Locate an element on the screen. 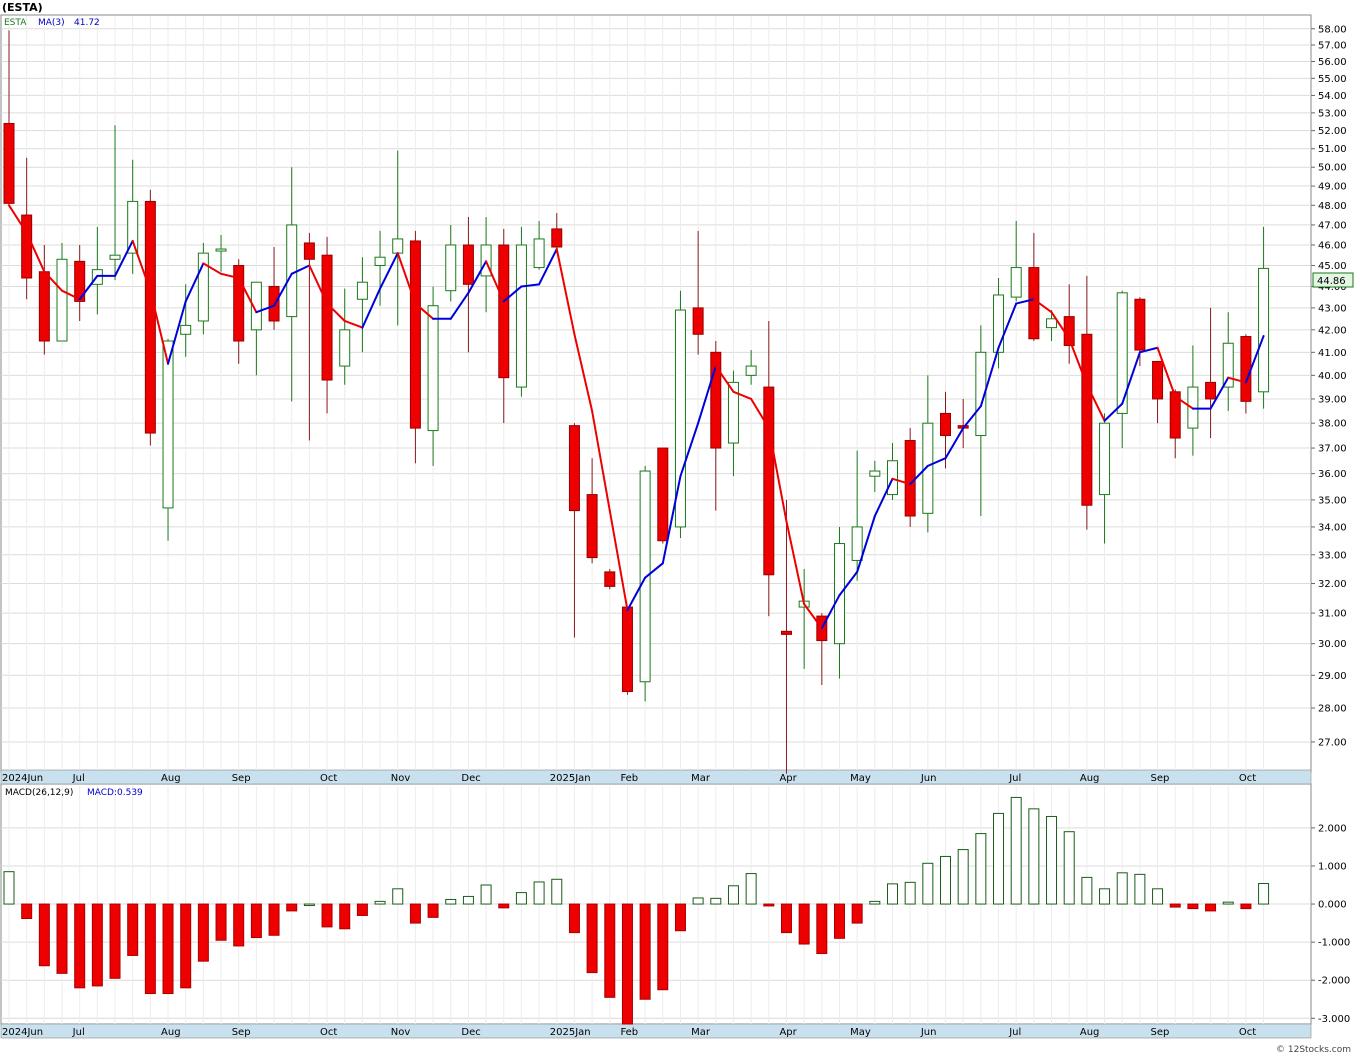 This screenshot has height=1056, width=1360. price-month-label: 2025Jan is located at coordinates (570, 778).